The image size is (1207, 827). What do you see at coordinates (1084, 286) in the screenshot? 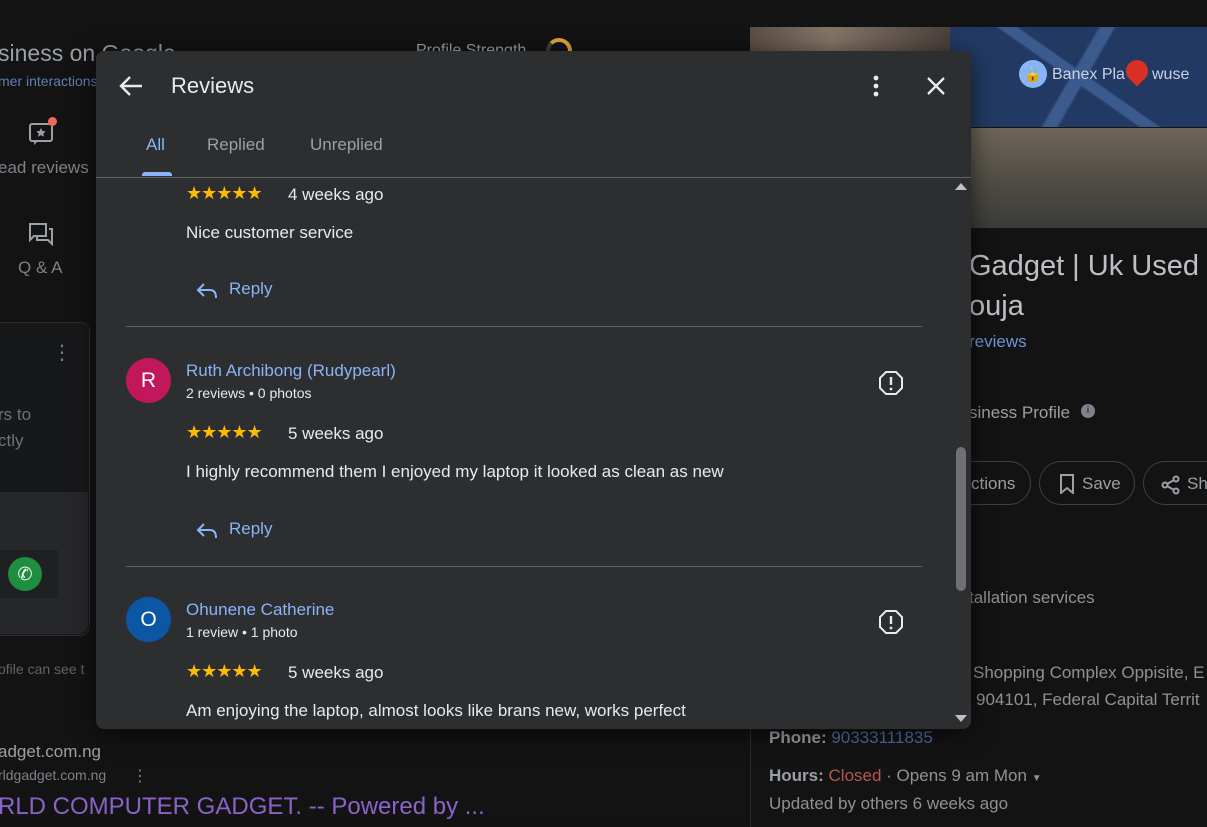
I see `business-name: Gadget | Uk Used ouja` at bounding box center [1084, 286].